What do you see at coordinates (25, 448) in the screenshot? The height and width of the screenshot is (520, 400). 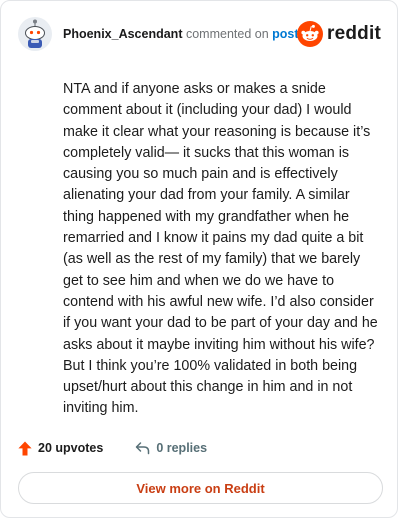 I see `upvote-arrow-icon` at bounding box center [25, 448].